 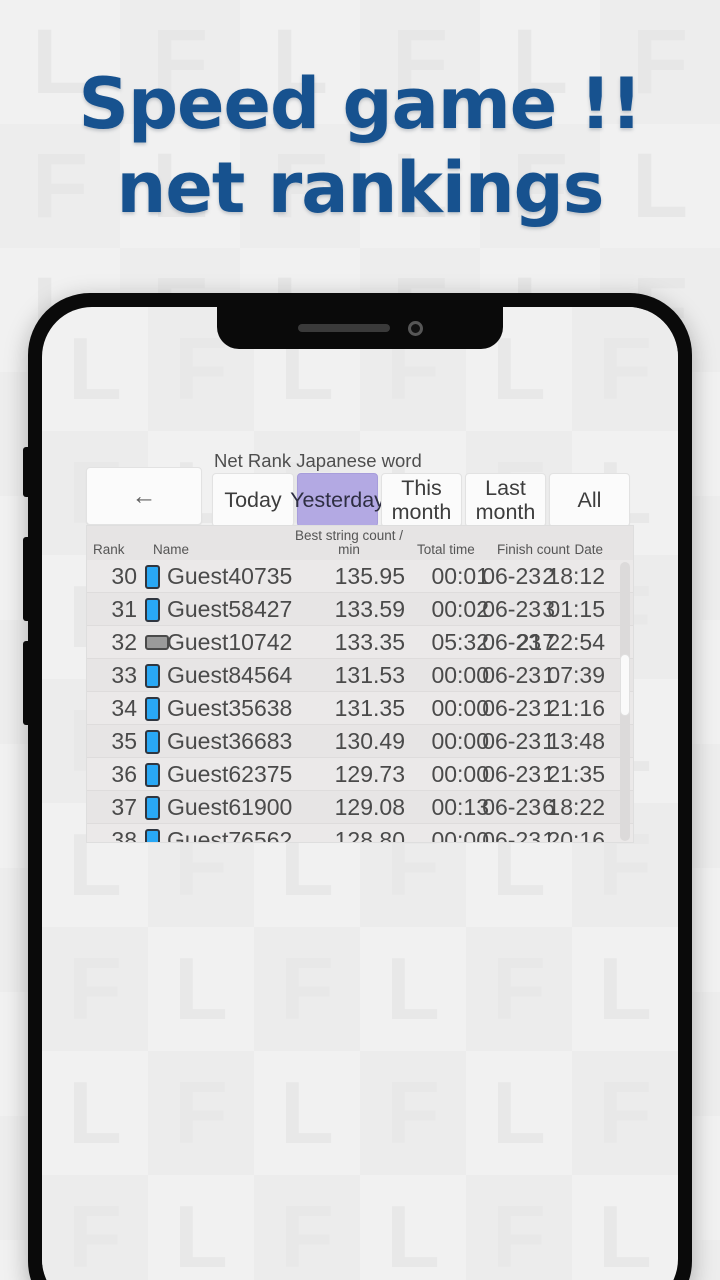 I want to click on cell-best-string-count: 129.73, so click(x=369, y=774).